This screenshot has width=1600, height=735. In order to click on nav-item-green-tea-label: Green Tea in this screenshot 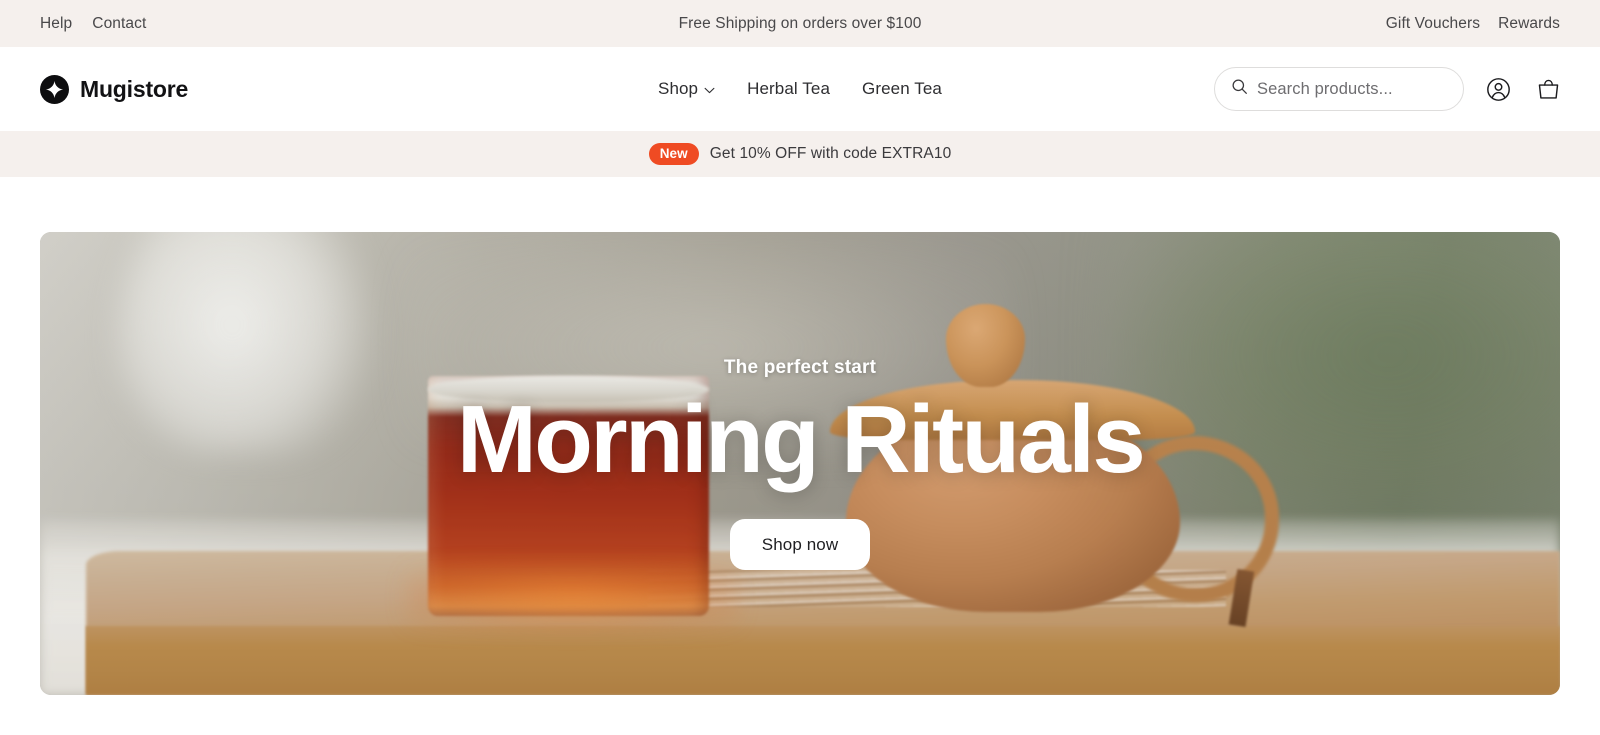, I will do `click(902, 88)`.